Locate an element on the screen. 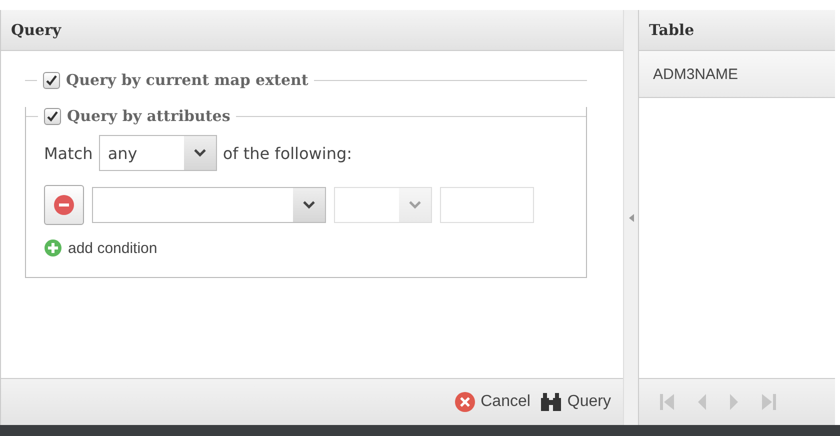  add-condition-link: add condition is located at coordinates (315, 248).